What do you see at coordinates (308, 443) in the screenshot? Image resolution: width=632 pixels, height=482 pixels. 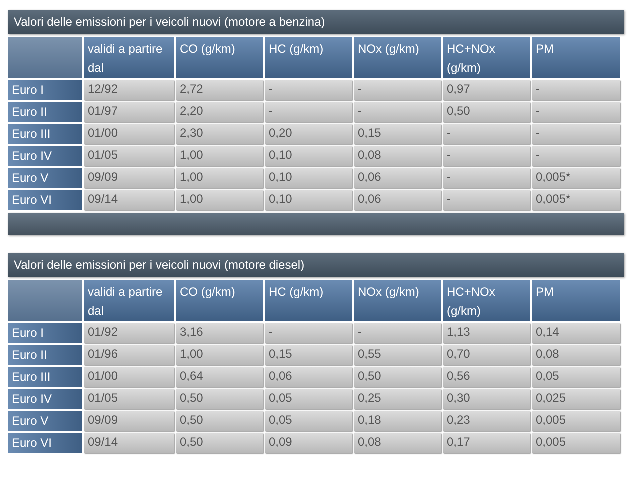 I see `table-cell: 0,09` at bounding box center [308, 443].